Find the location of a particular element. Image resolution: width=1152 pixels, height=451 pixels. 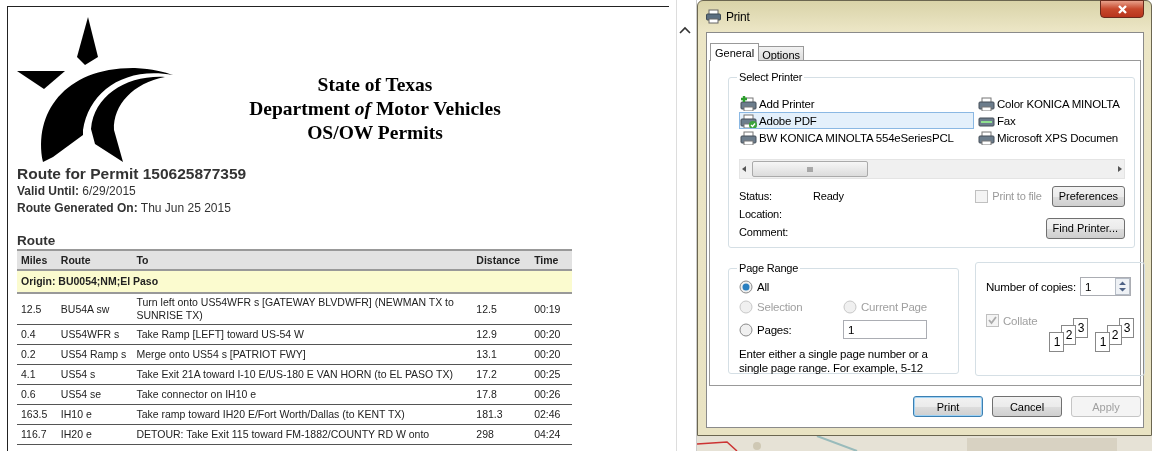

tab: Options is located at coordinates (781, 53).